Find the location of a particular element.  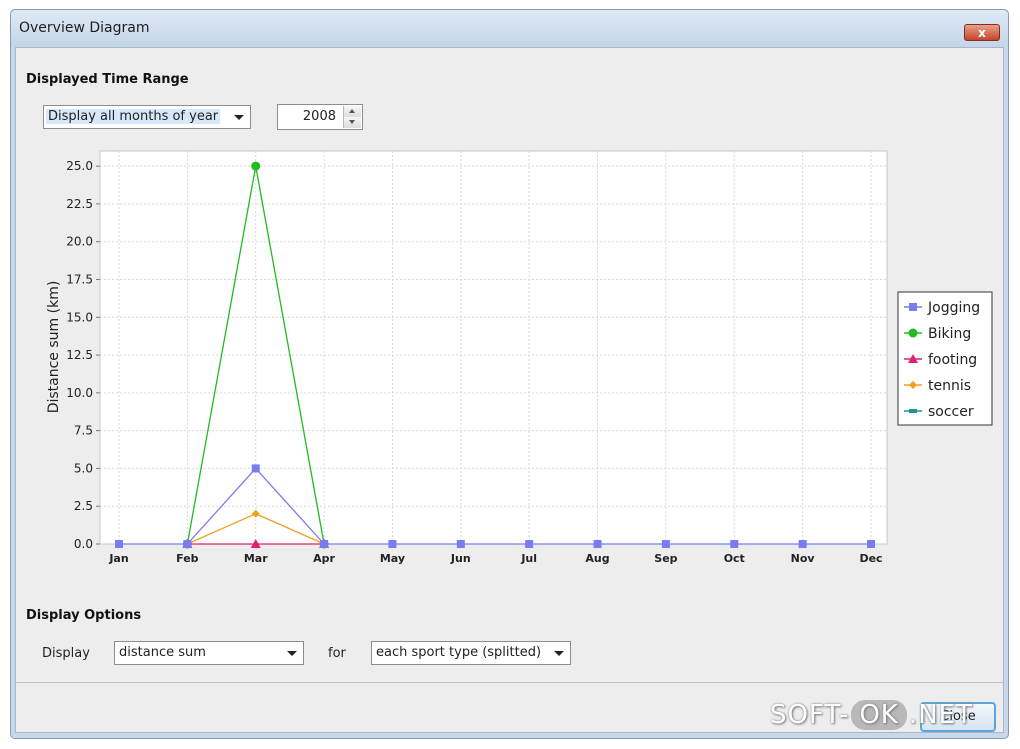

watermark: SOFT- OK .NET is located at coordinates (871, 715).